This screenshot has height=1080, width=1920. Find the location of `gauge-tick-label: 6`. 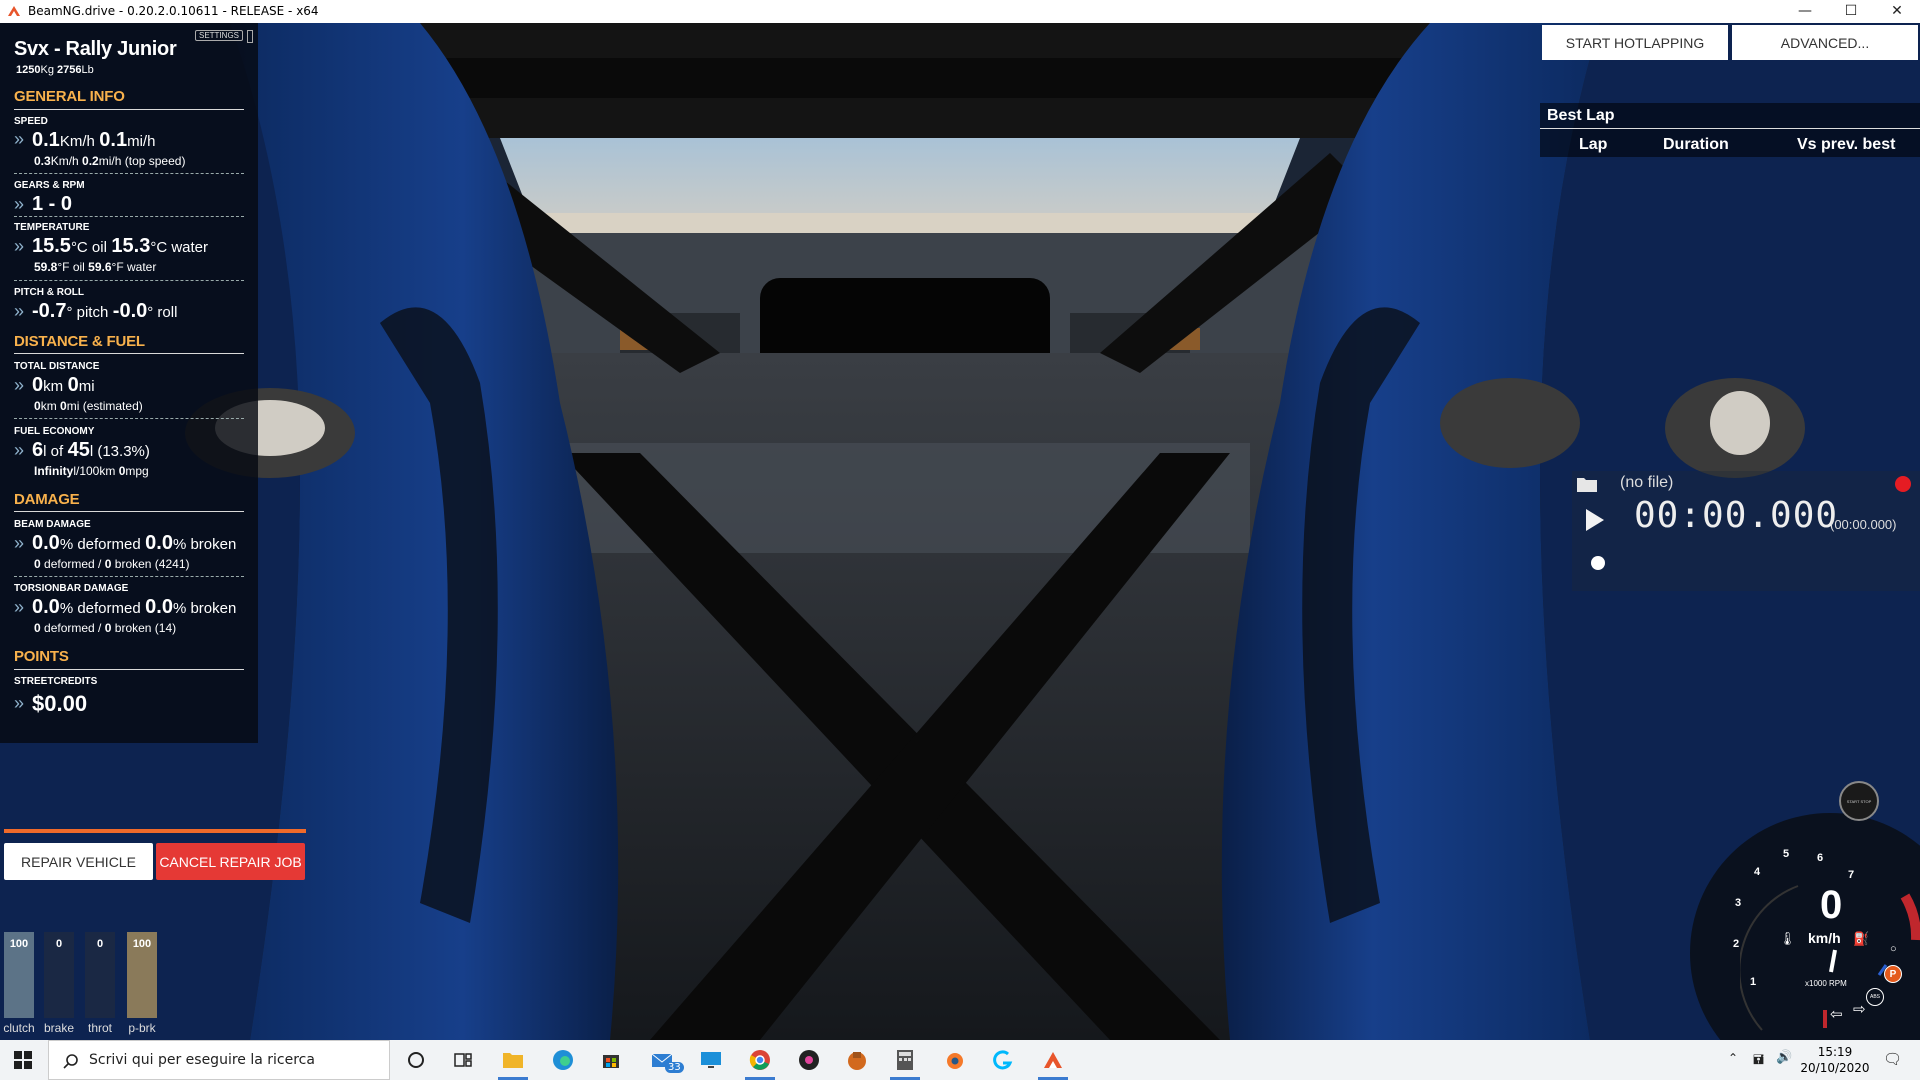

gauge-tick-label: 6 is located at coordinates (1820, 858).